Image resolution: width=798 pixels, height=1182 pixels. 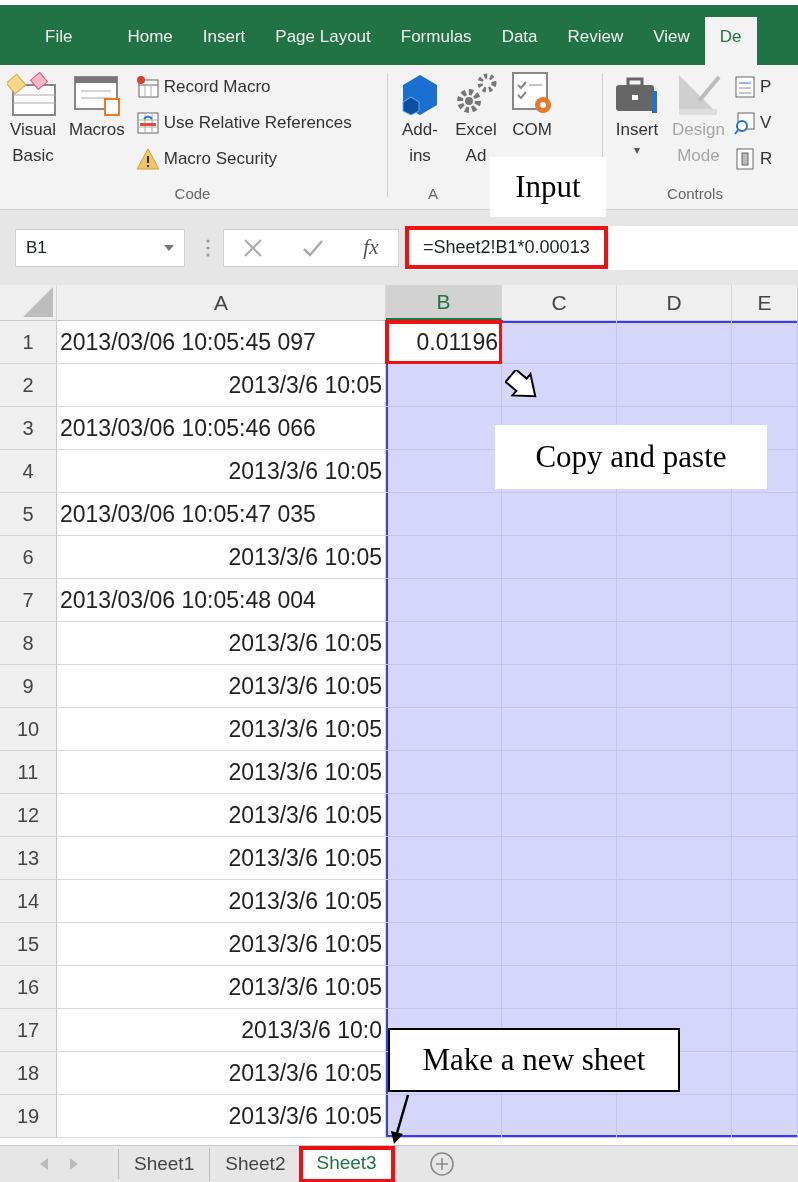 What do you see at coordinates (506, 247) in the screenshot?
I see `formula-text: =Sheet2!B1*0.00013` at bounding box center [506, 247].